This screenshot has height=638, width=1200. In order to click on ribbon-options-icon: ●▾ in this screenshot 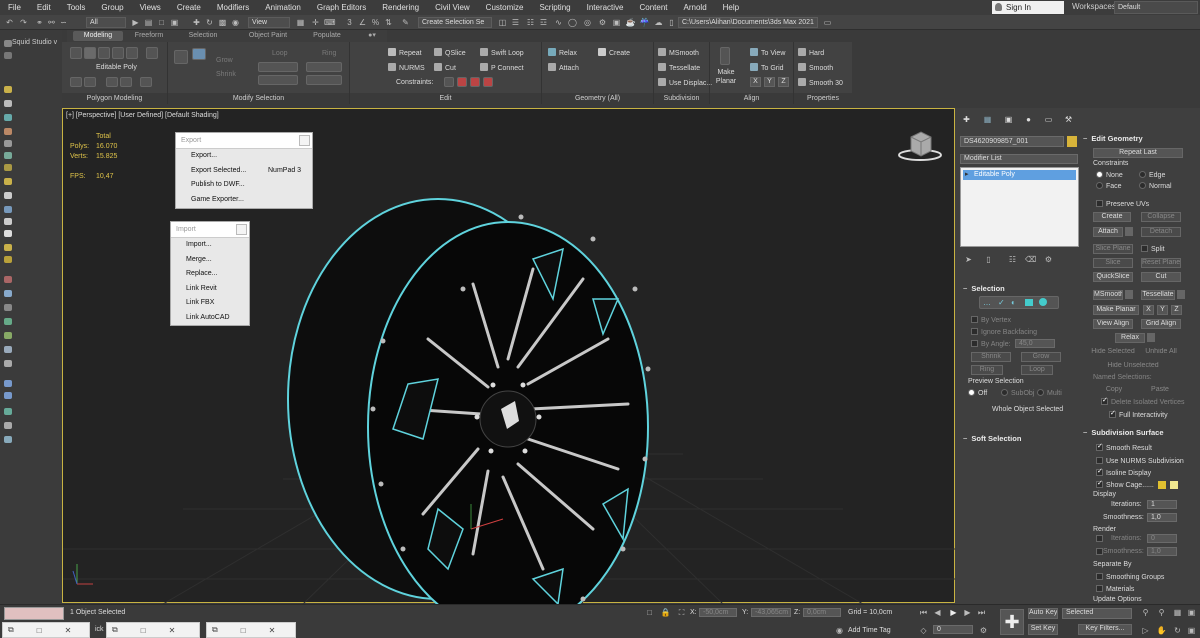, I will do `click(372, 36)`.